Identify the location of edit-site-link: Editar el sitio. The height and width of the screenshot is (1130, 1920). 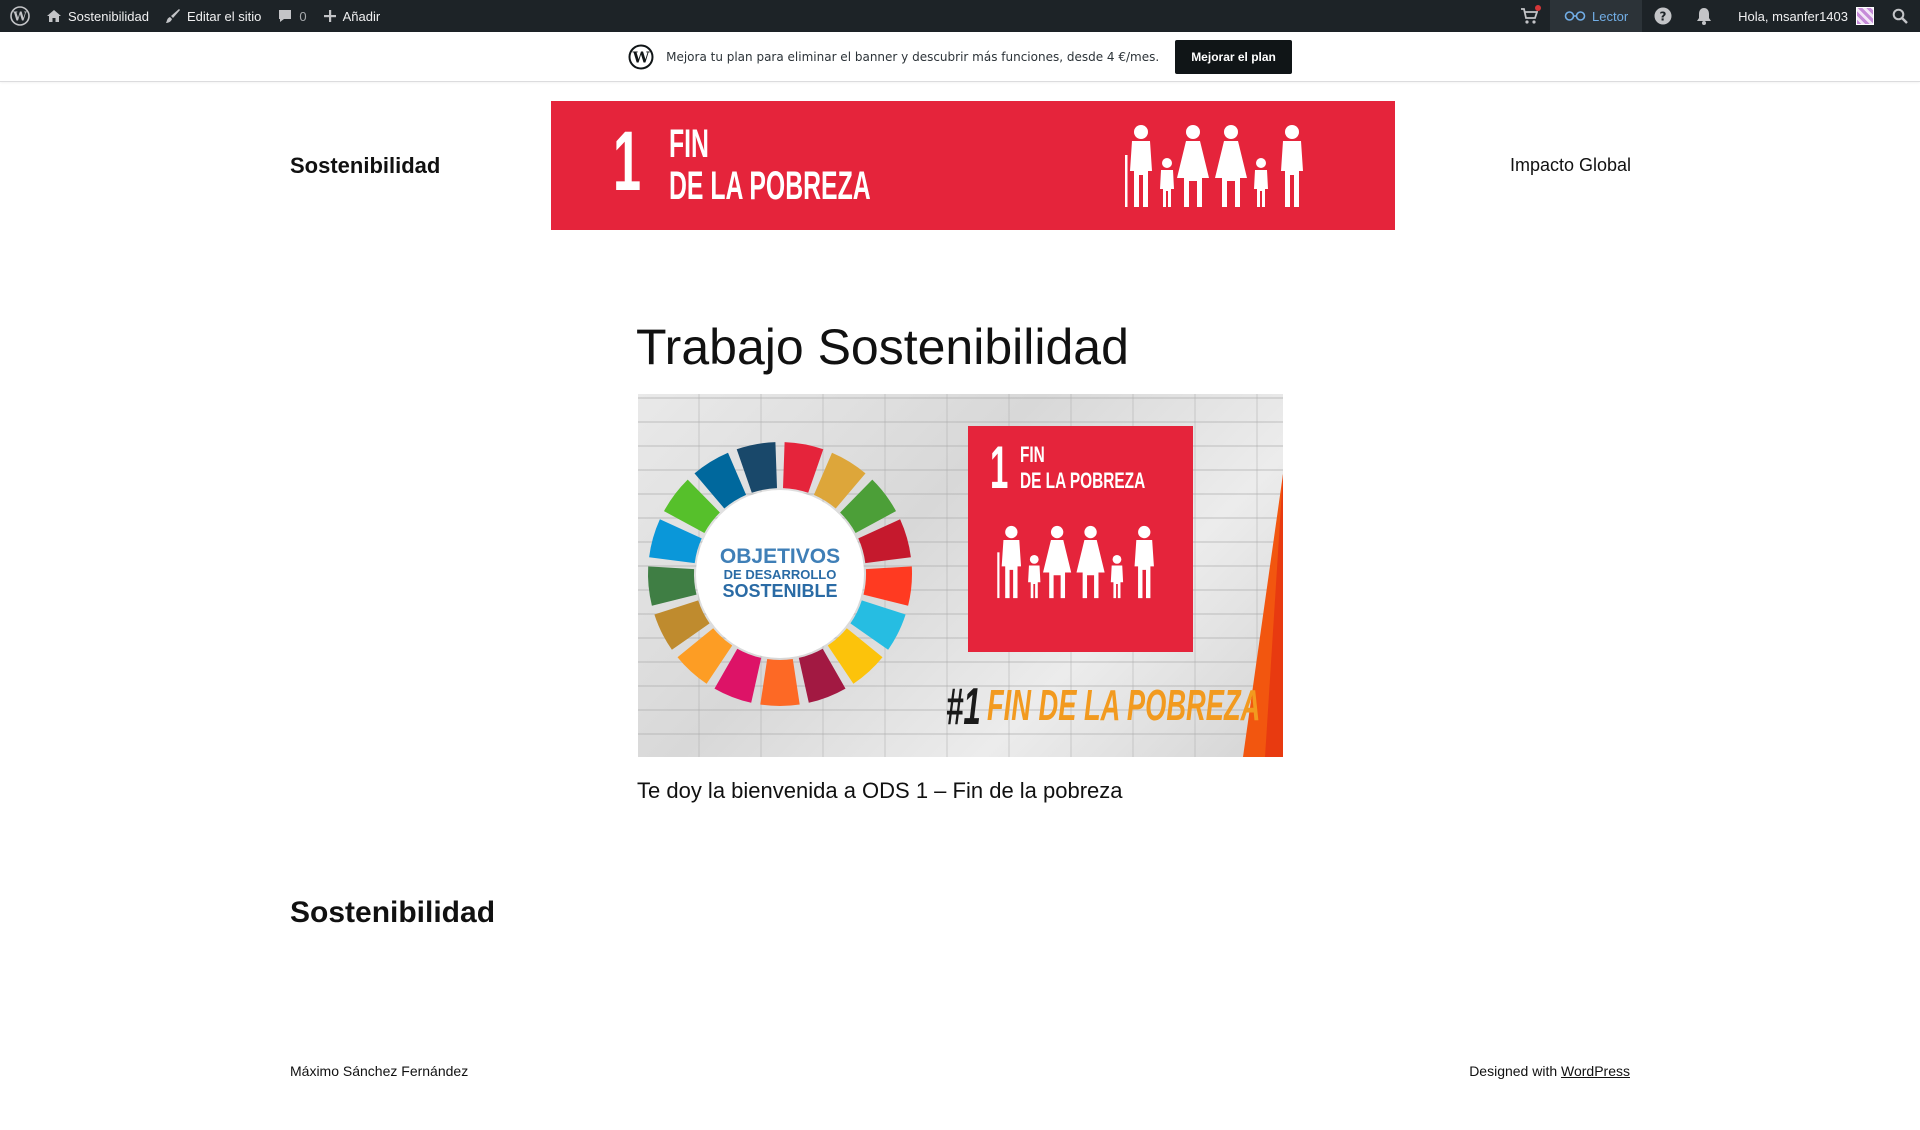
(213, 16).